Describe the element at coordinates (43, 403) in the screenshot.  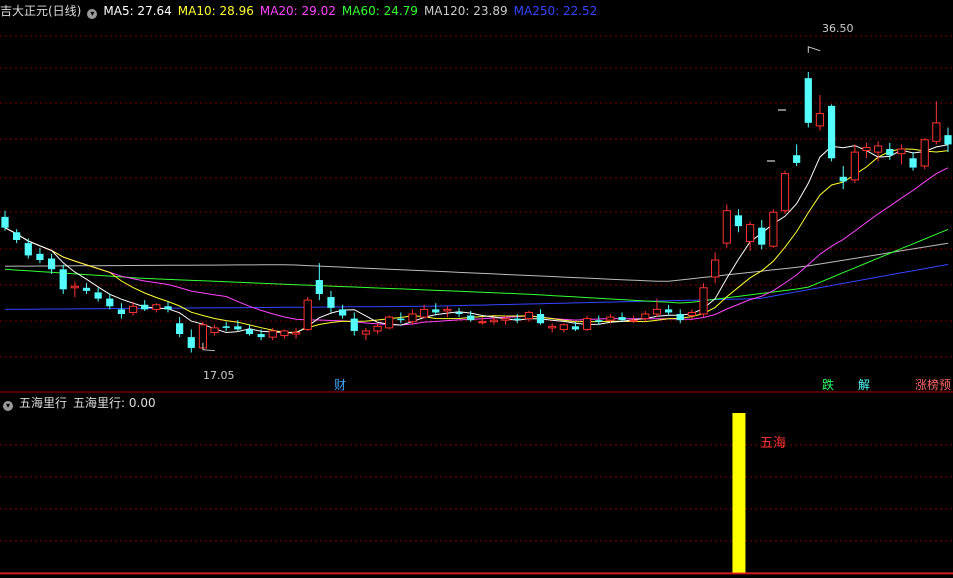
I see `indicator-title: 五海里行` at that location.